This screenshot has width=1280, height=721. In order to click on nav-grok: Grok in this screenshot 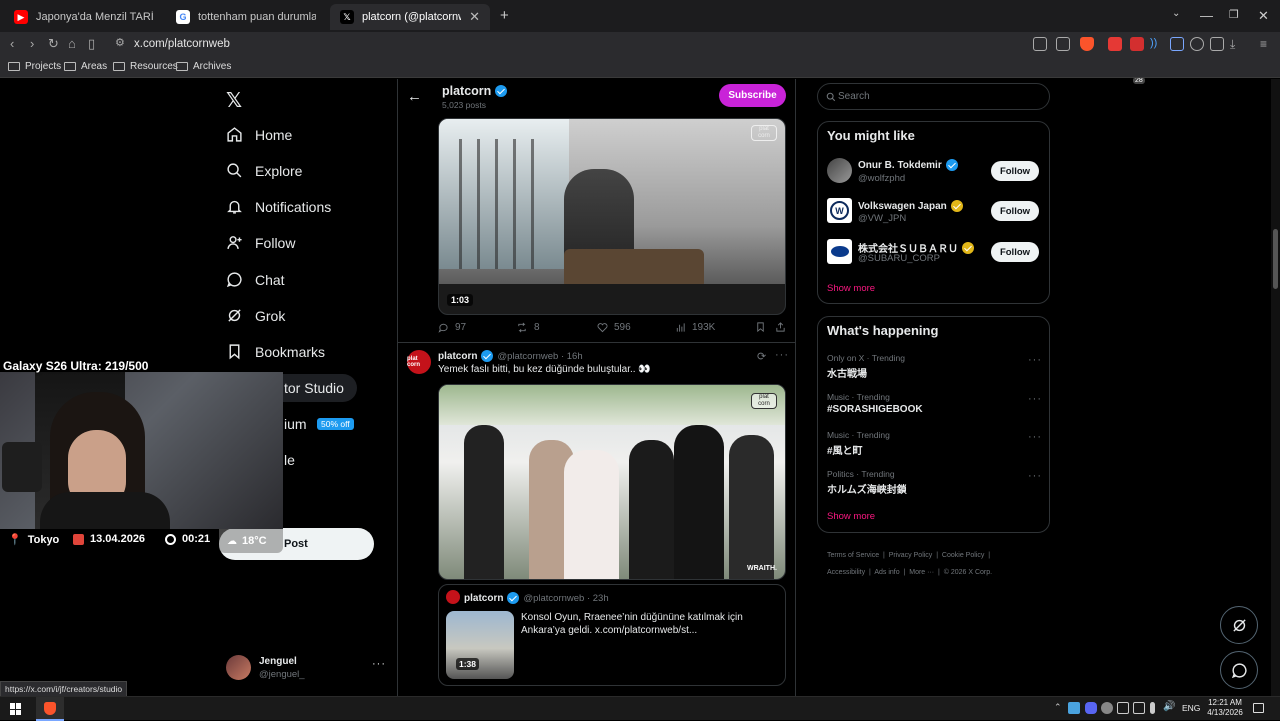, I will do `click(255, 315)`.